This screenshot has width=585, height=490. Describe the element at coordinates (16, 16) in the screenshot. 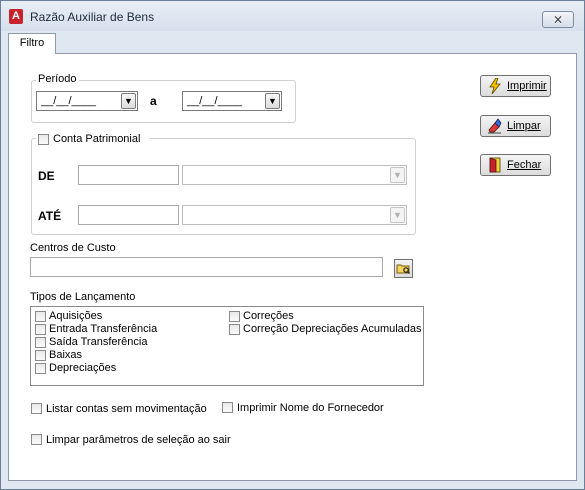

I see `app-logo-icon: A` at that location.